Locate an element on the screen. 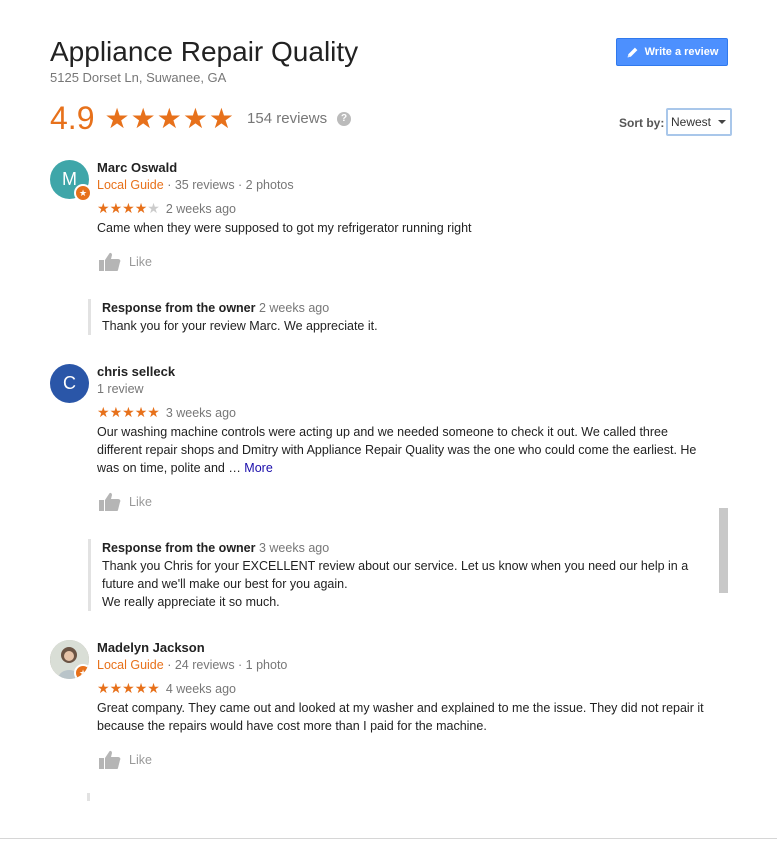 The width and height of the screenshot is (777, 841). page-title: Appliance Repair Quality is located at coordinates (204, 51).